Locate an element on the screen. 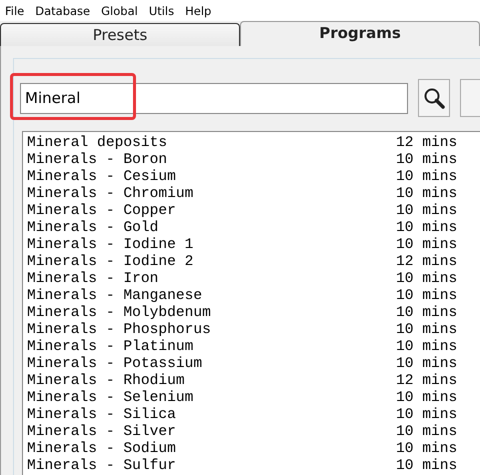  program-name: Minerals - Phosphorus is located at coordinates (211, 330).